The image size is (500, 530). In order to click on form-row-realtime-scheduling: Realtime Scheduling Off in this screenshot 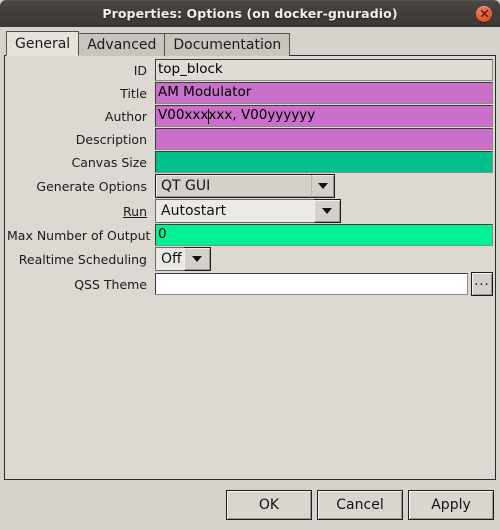, I will do `click(250, 259)`.